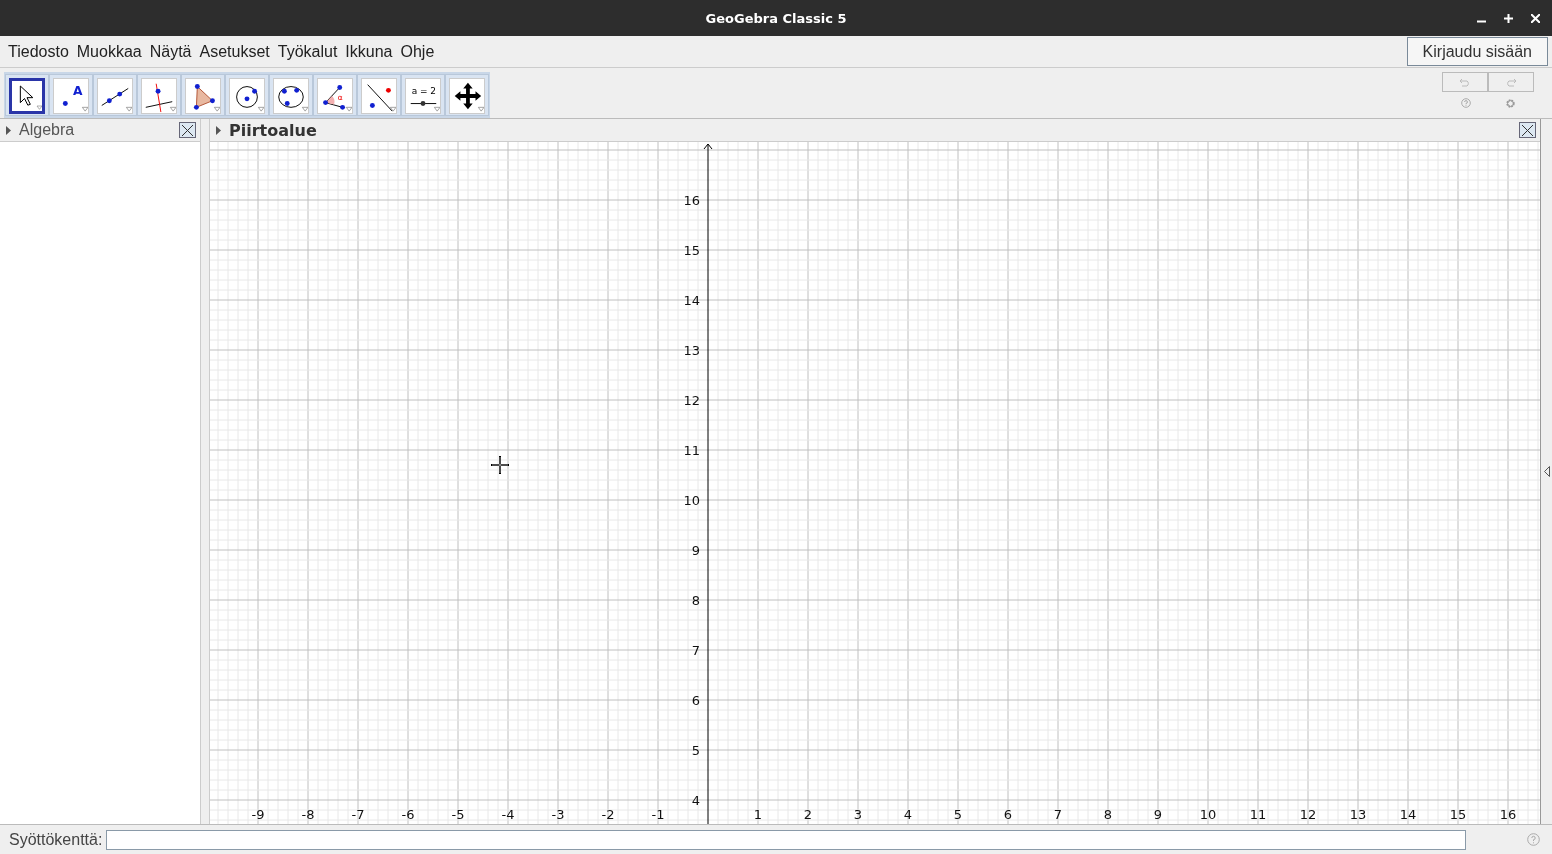 The width and height of the screenshot is (1552, 854). Describe the element at coordinates (500, 465) in the screenshot. I see `crosshair-cursor-icon` at that location.